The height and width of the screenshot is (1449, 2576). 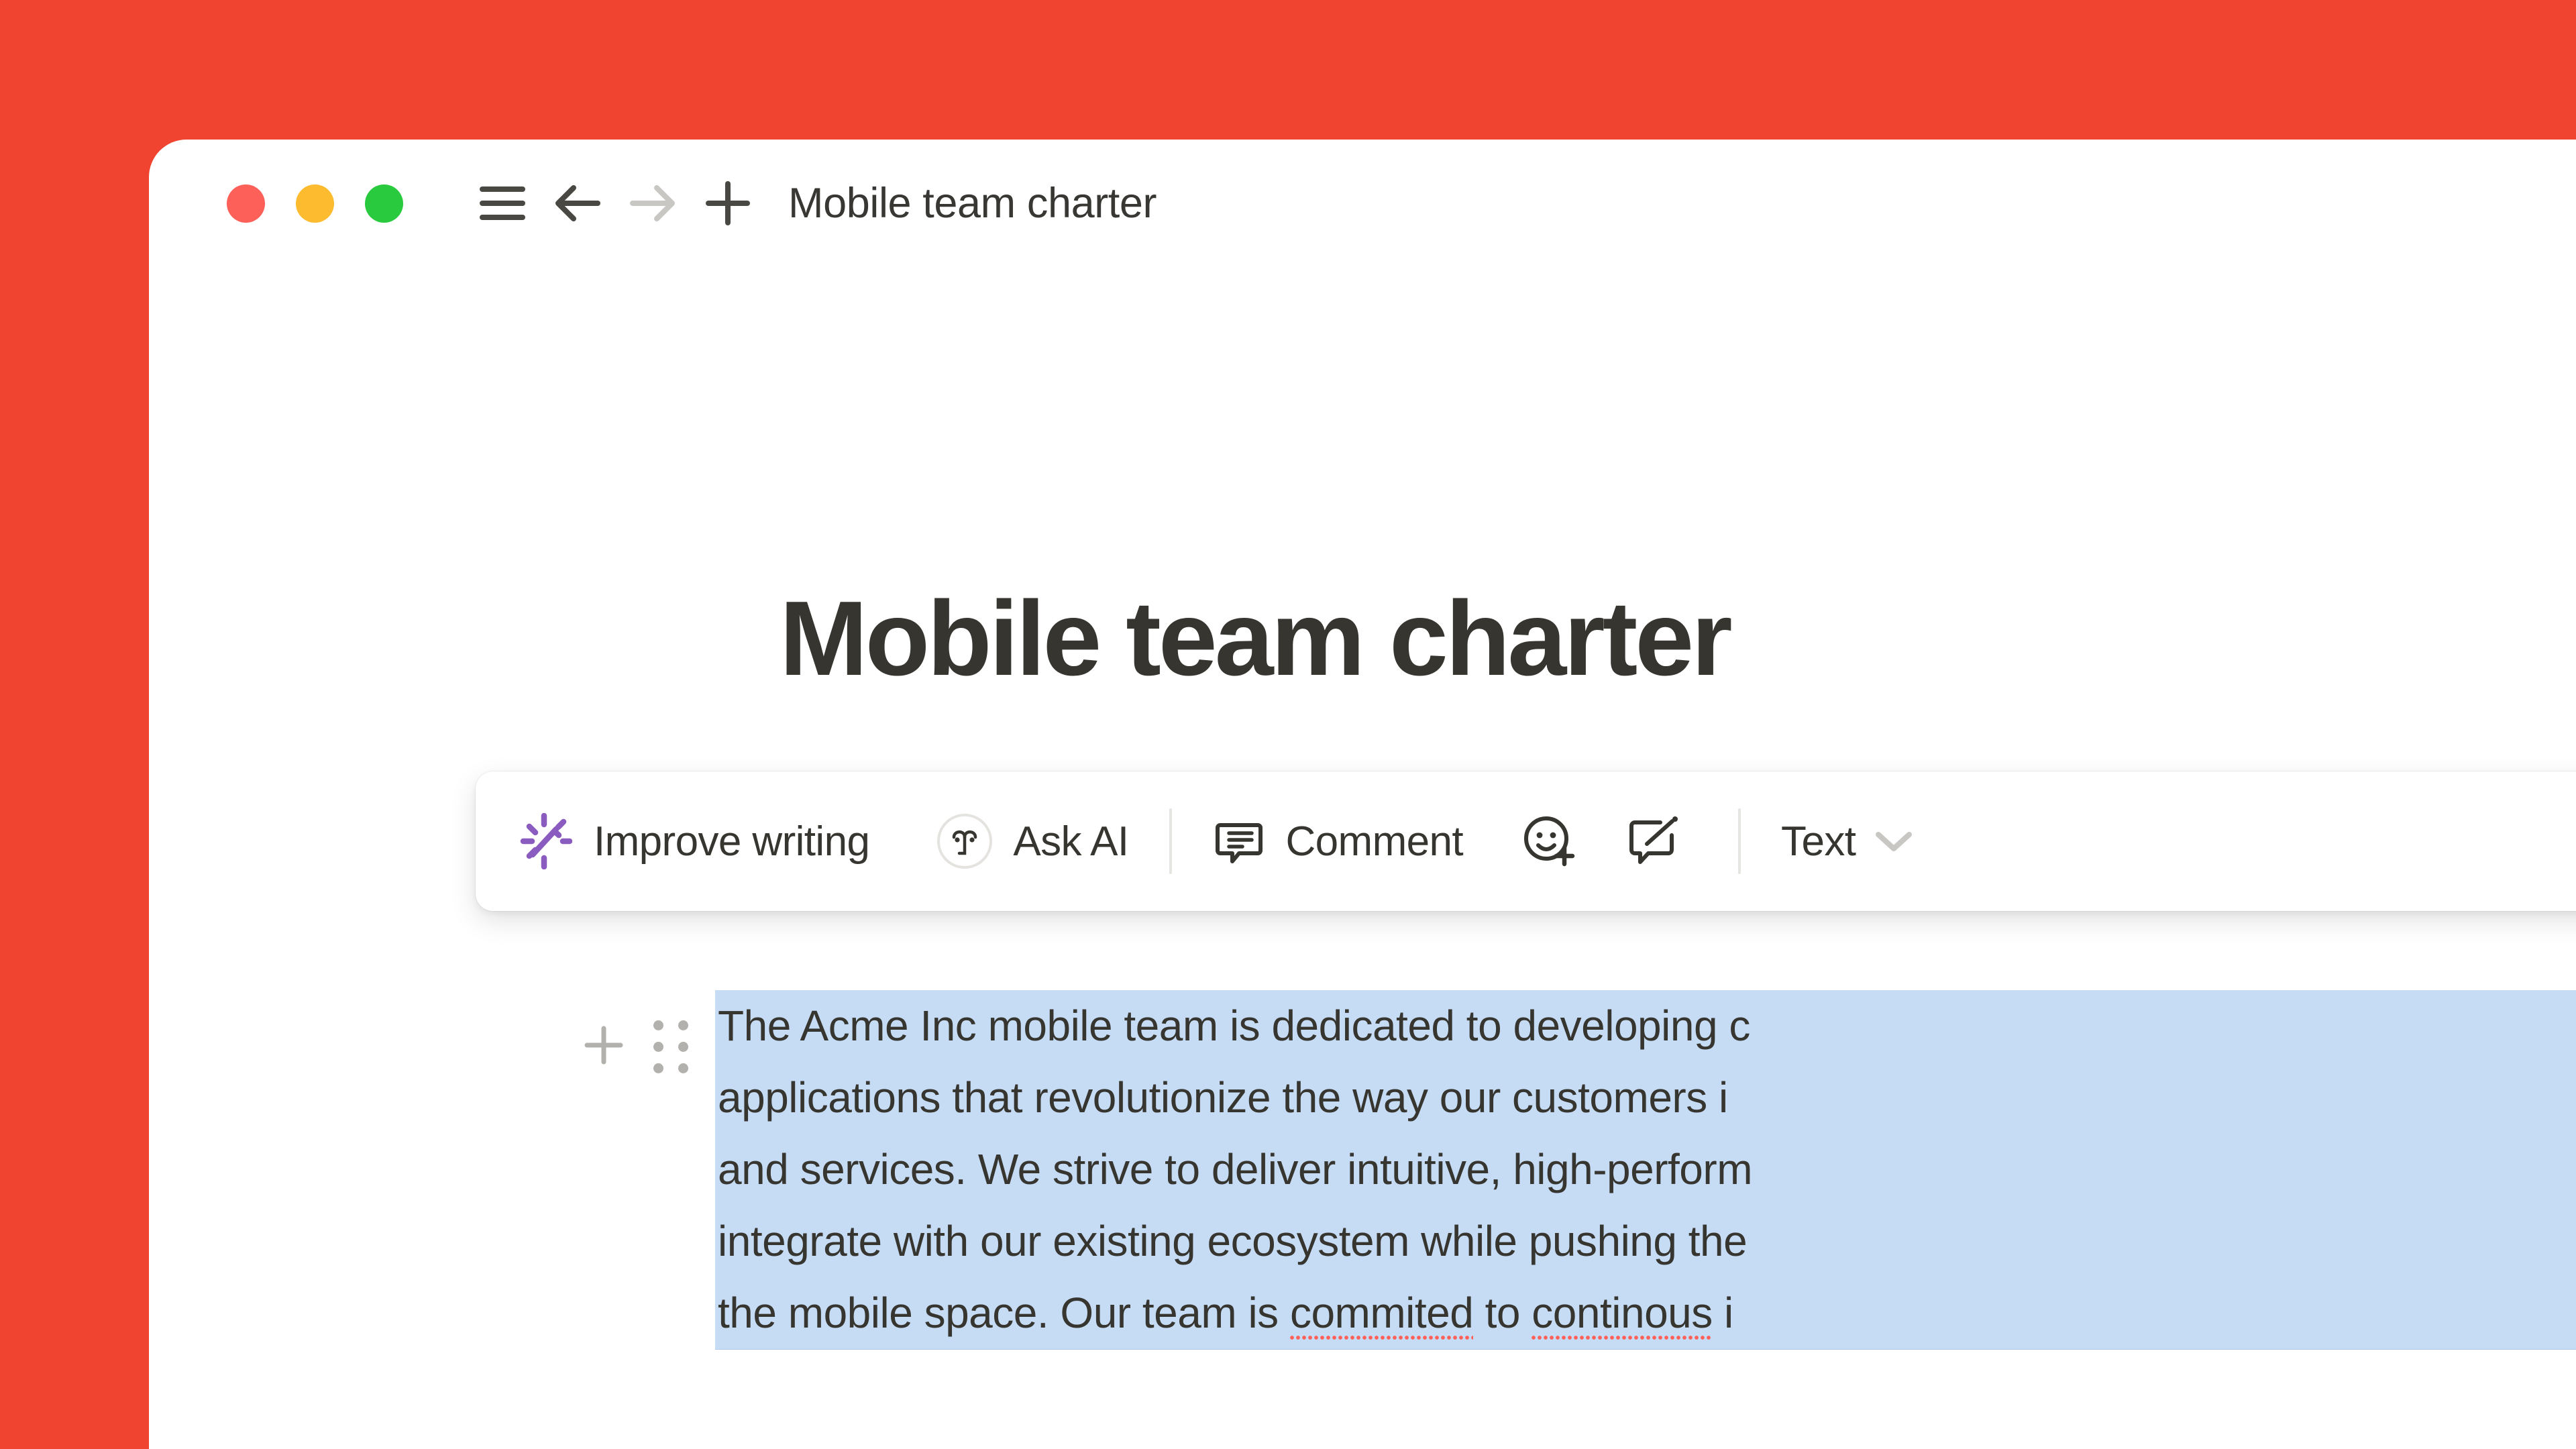 I want to click on speech-bubble-pencil-icon, so click(x=1655, y=841).